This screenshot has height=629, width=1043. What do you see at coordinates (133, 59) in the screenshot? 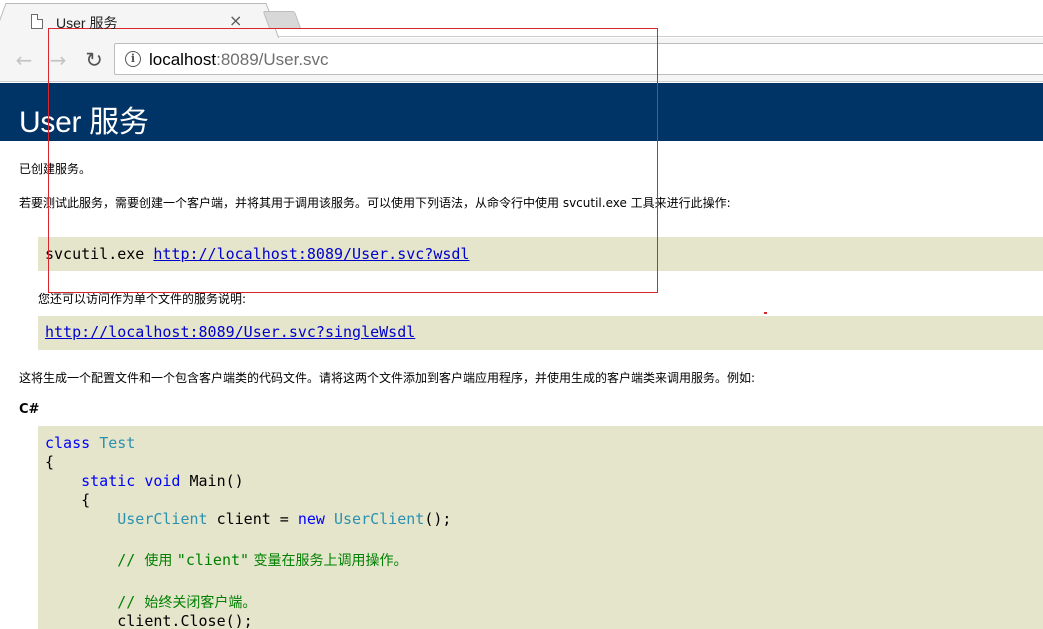
I see `info-icon: i` at bounding box center [133, 59].